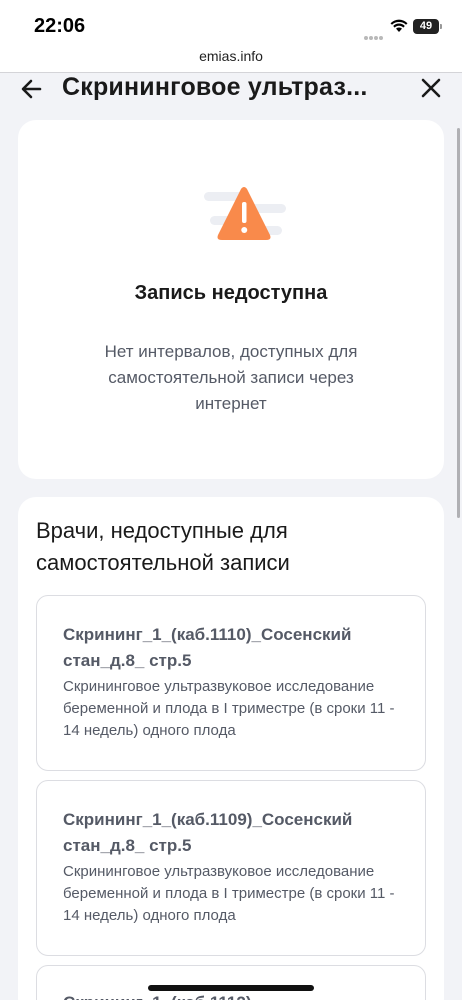 This screenshot has width=462, height=1000. I want to click on status-time: 22:06, so click(60, 26).